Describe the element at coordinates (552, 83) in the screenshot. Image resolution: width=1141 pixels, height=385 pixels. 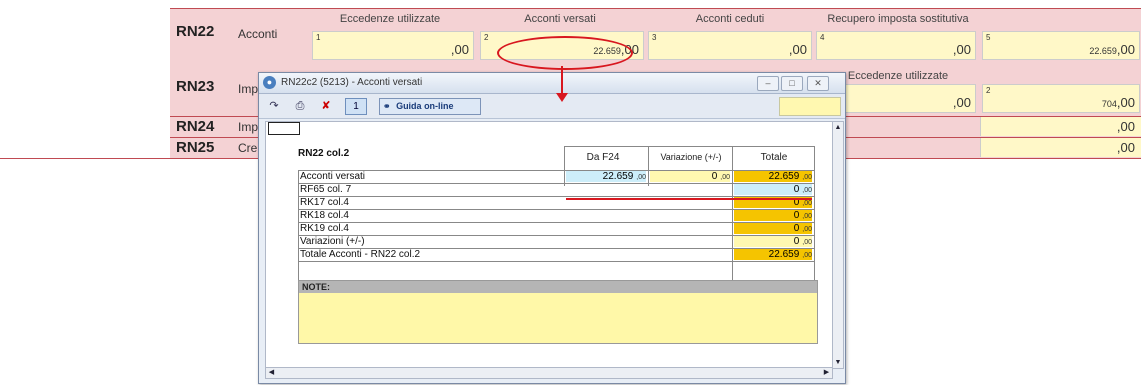
I see `dialog-titlebar: ● RN22c2 (5213) - Acconti versati – □ ✕` at that location.